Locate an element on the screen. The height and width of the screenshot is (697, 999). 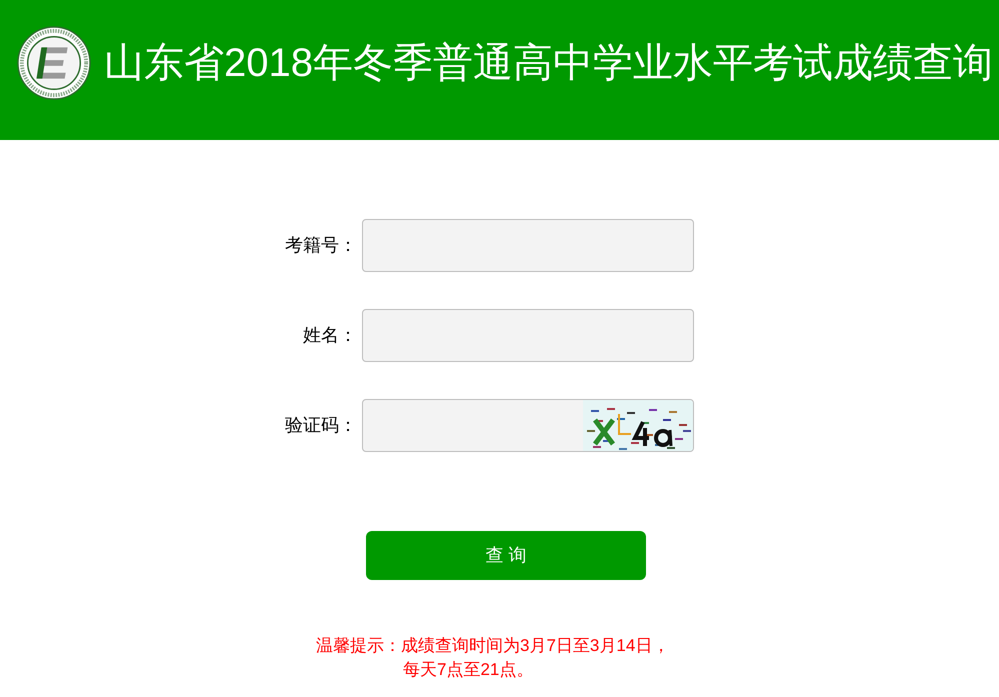
notice-text: 温馨提示：成绩查询时间为3月7日至3月14日， 每天7点至21点。 is located at coordinates (493, 658).